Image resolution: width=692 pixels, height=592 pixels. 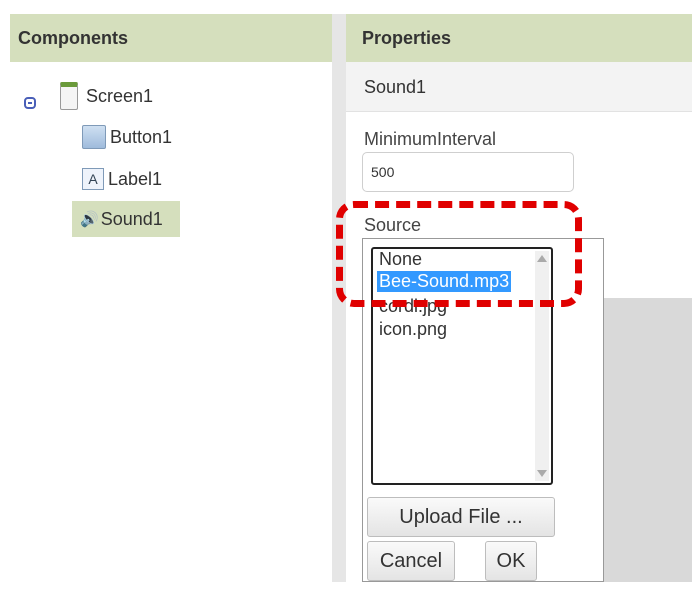 What do you see at coordinates (444, 281) in the screenshot?
I see `list-item-bee-sound: Bee-Sound.mp3` at bounding box center [444, 281].